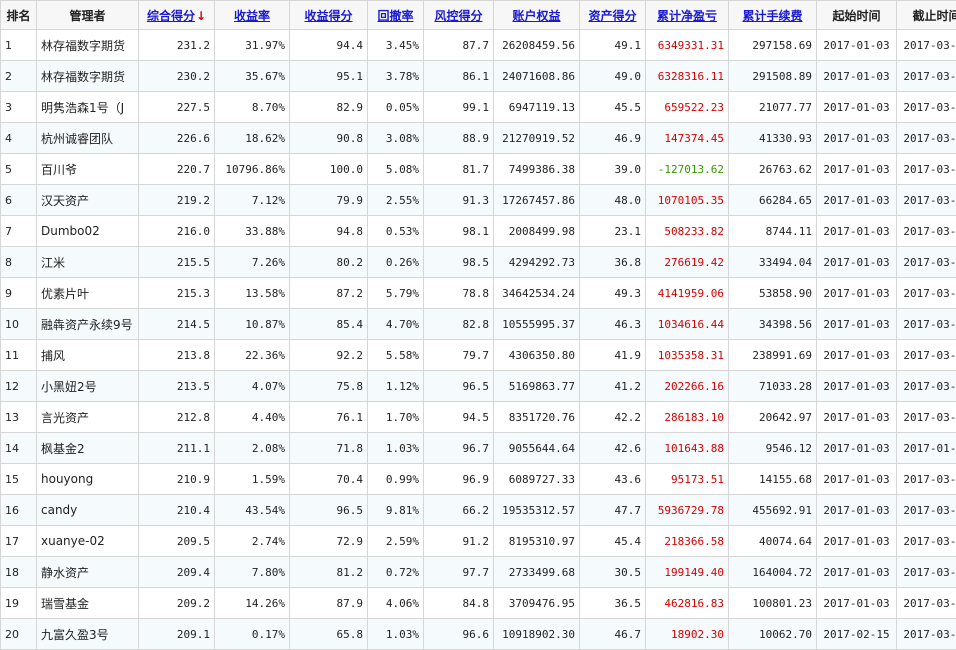 The width and height of the screenshot is (956, 650). What do you see at coordinates (177, 572) in the screenshot?
I see `cell-total-score: 209.4` at bounding box center [177, 572].